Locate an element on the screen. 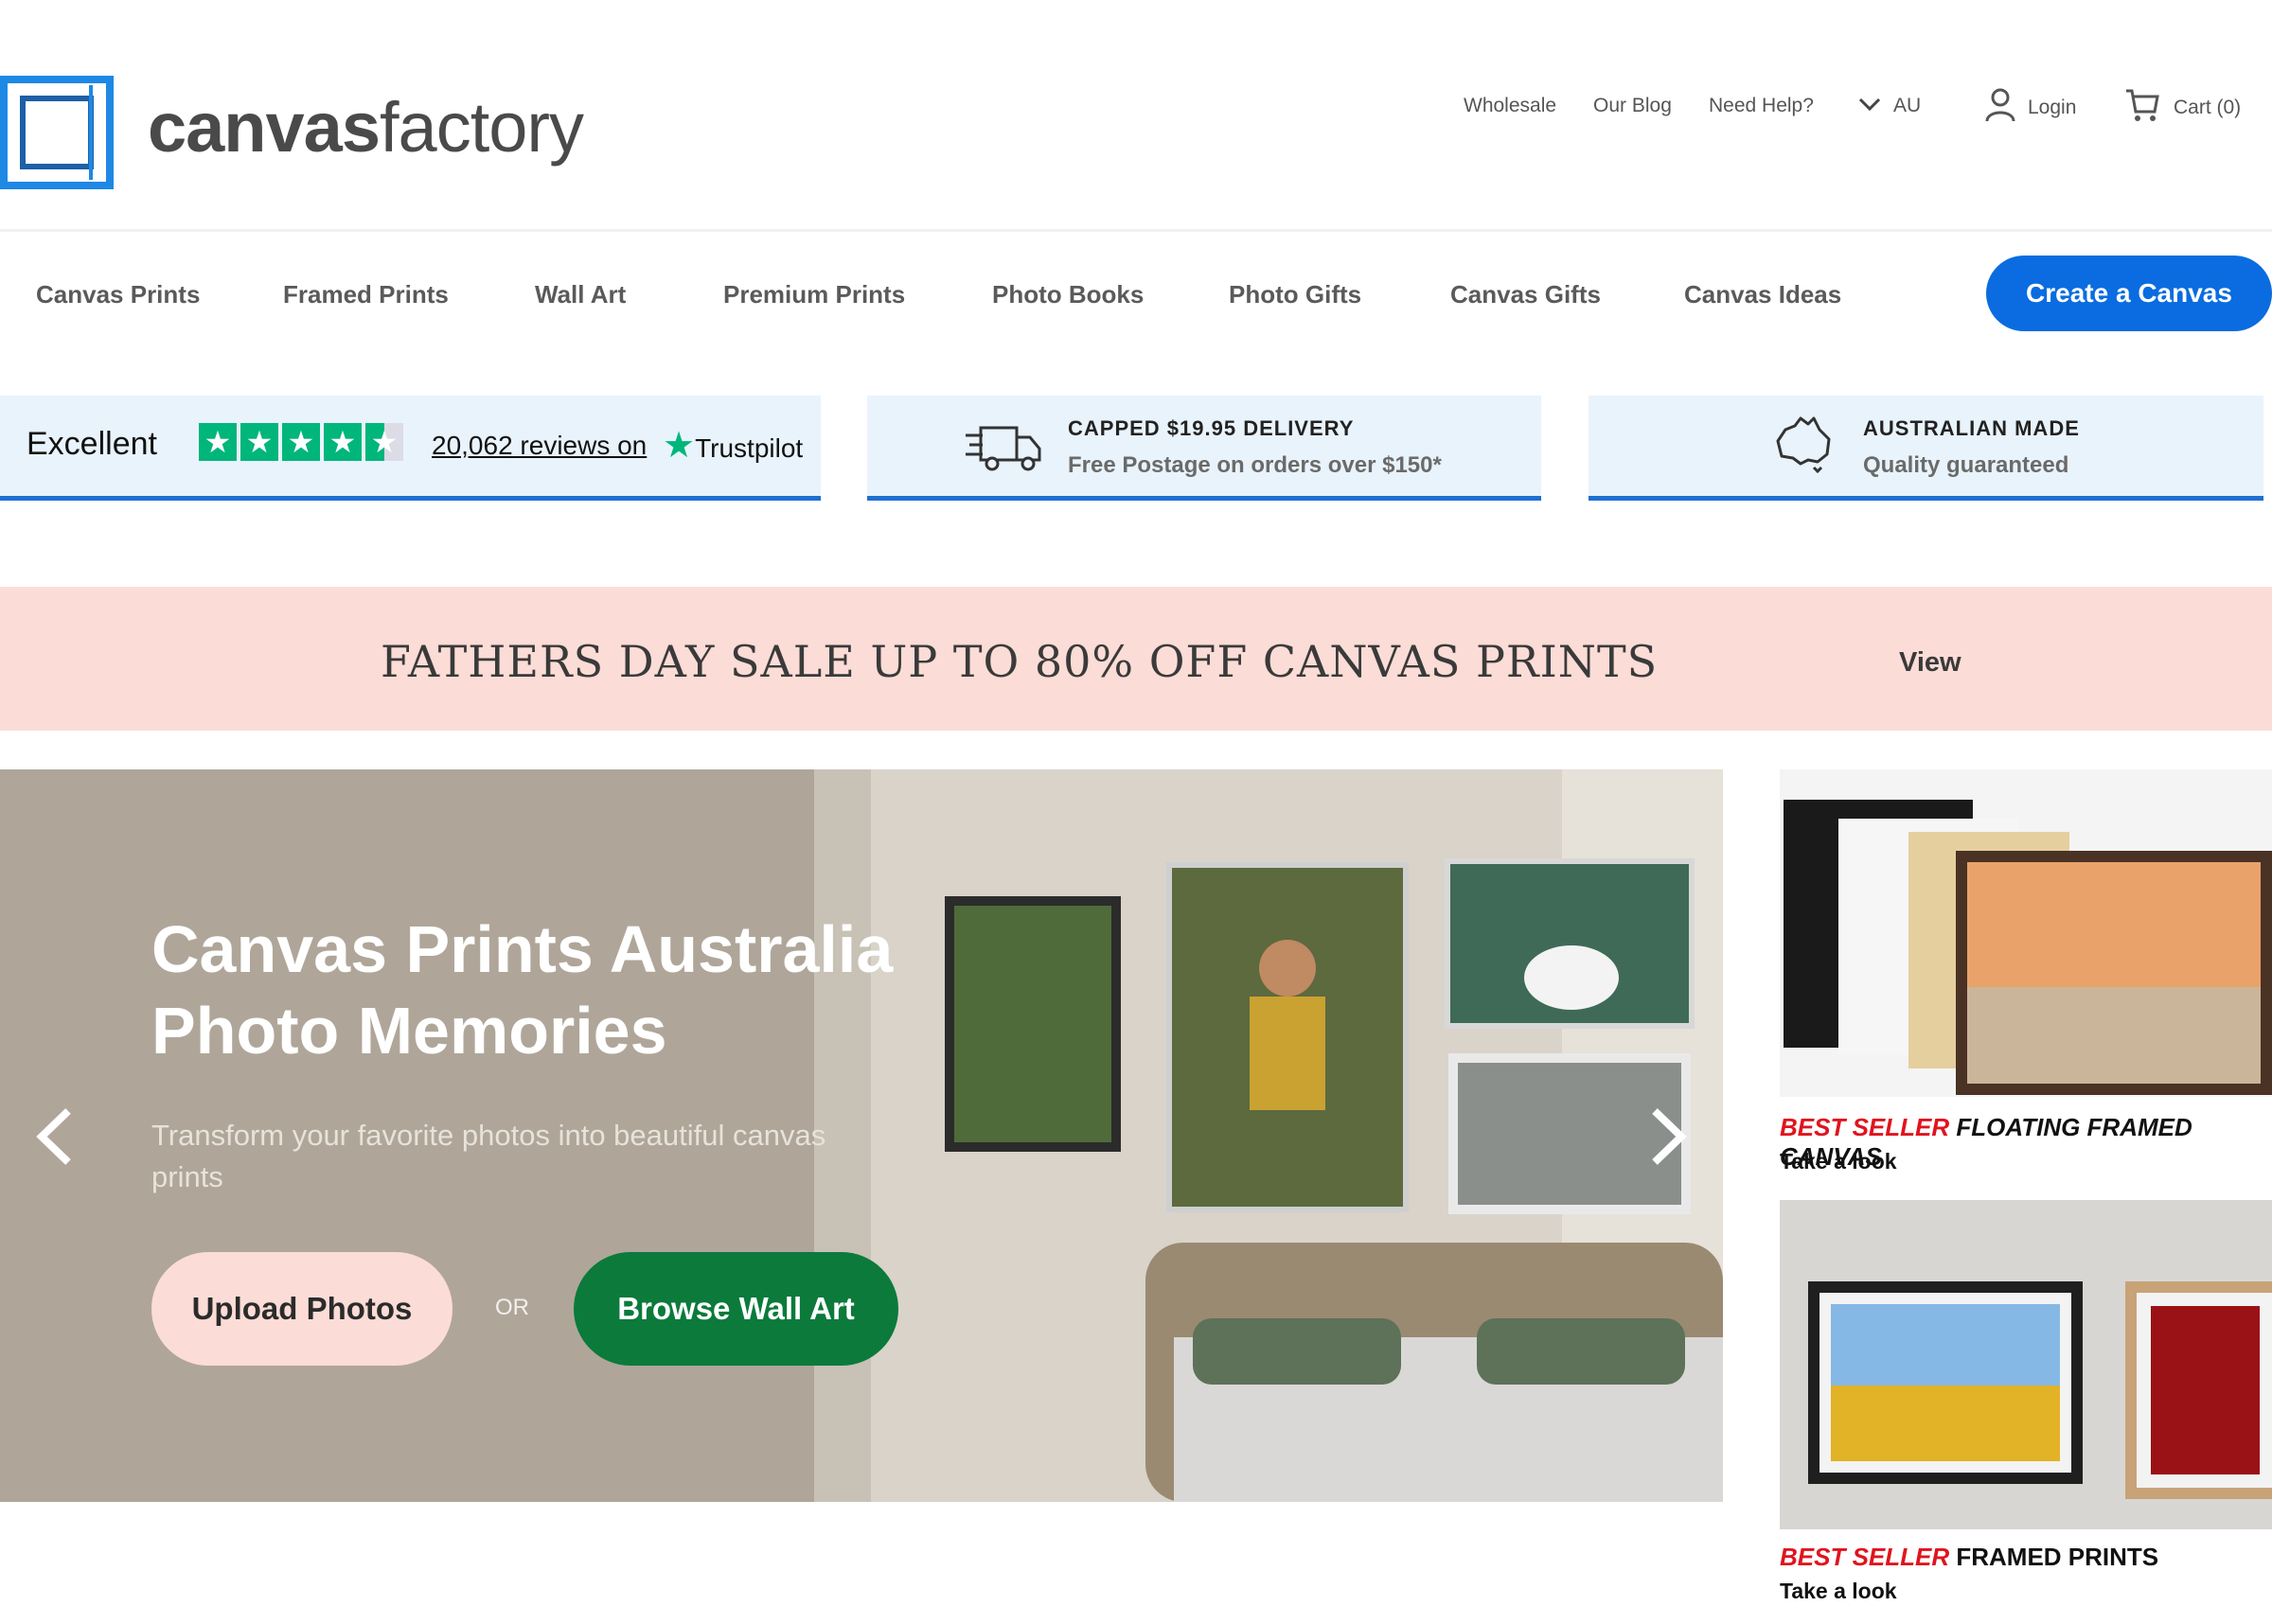  nav-photo-gifts: Photo Gifts is located at coordinates (1295, 294).